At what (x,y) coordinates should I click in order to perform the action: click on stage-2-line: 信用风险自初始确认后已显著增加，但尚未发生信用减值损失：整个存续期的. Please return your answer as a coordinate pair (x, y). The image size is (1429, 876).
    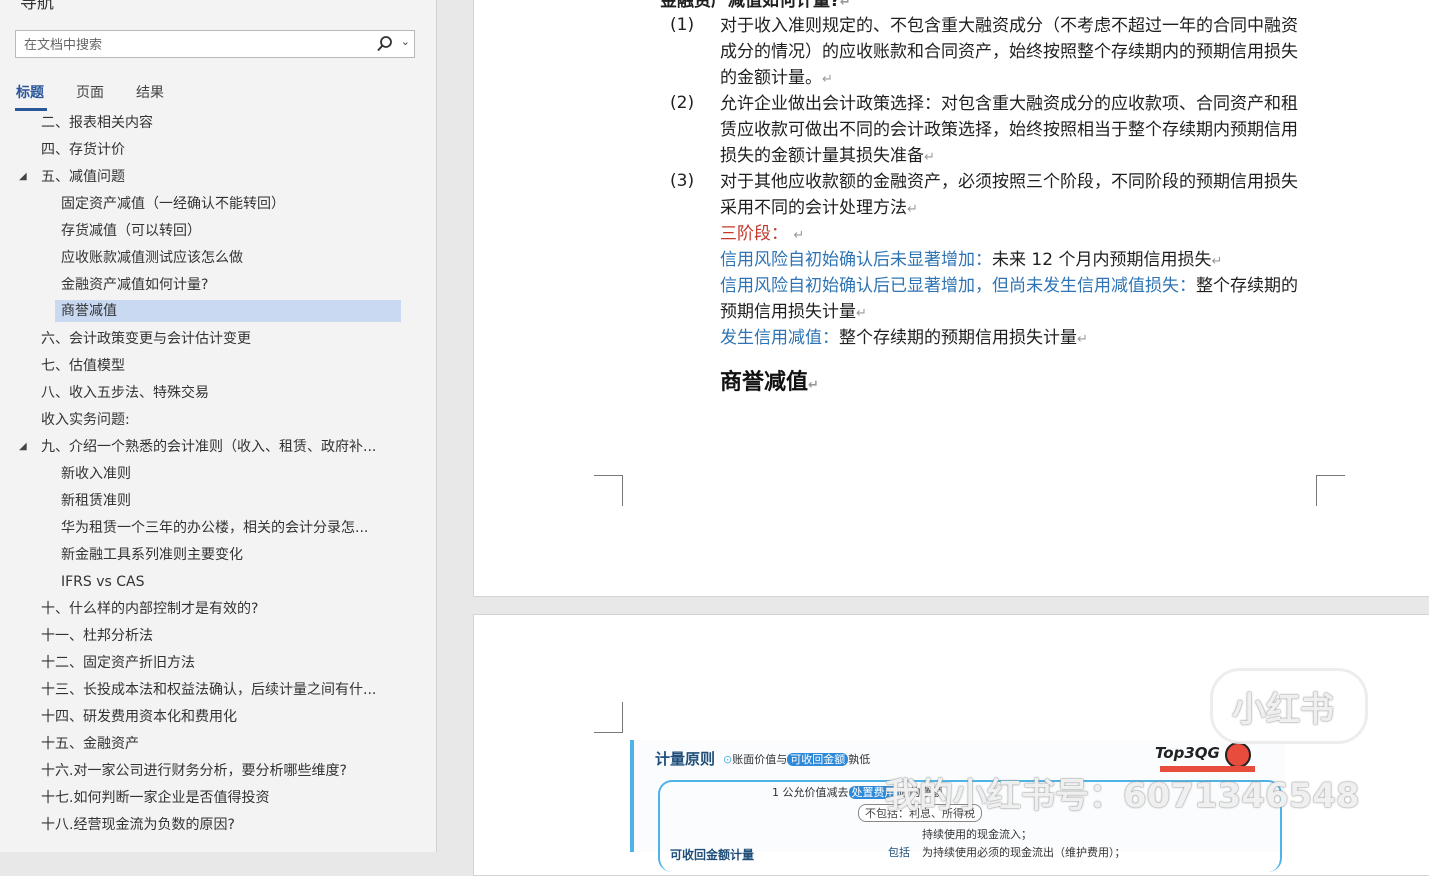
    Looking at the image, I should click on (1009, 286).